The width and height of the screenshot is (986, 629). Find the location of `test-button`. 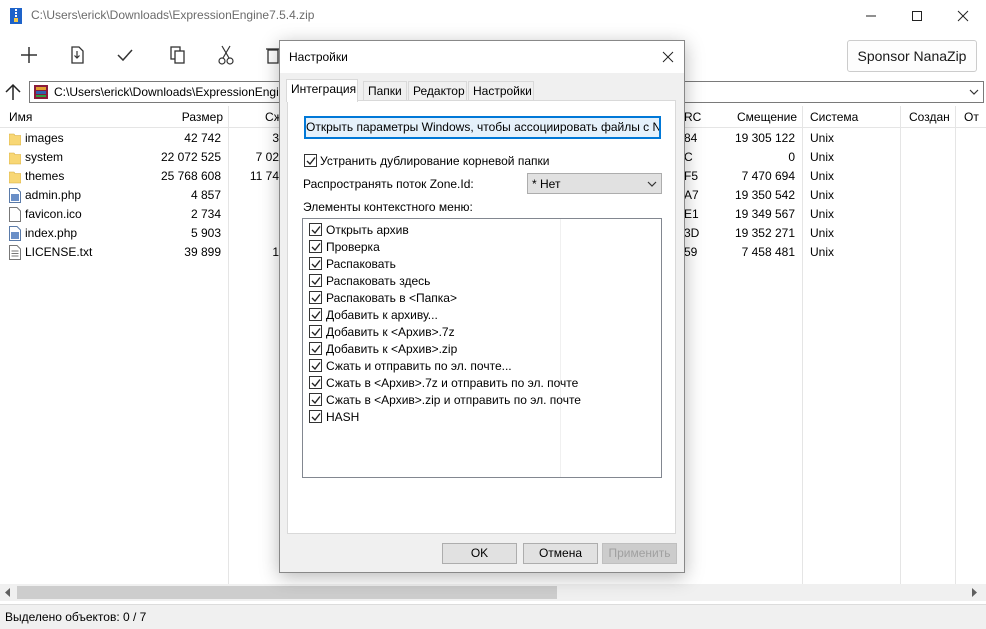

test-button is located at coordinates (125, 55).